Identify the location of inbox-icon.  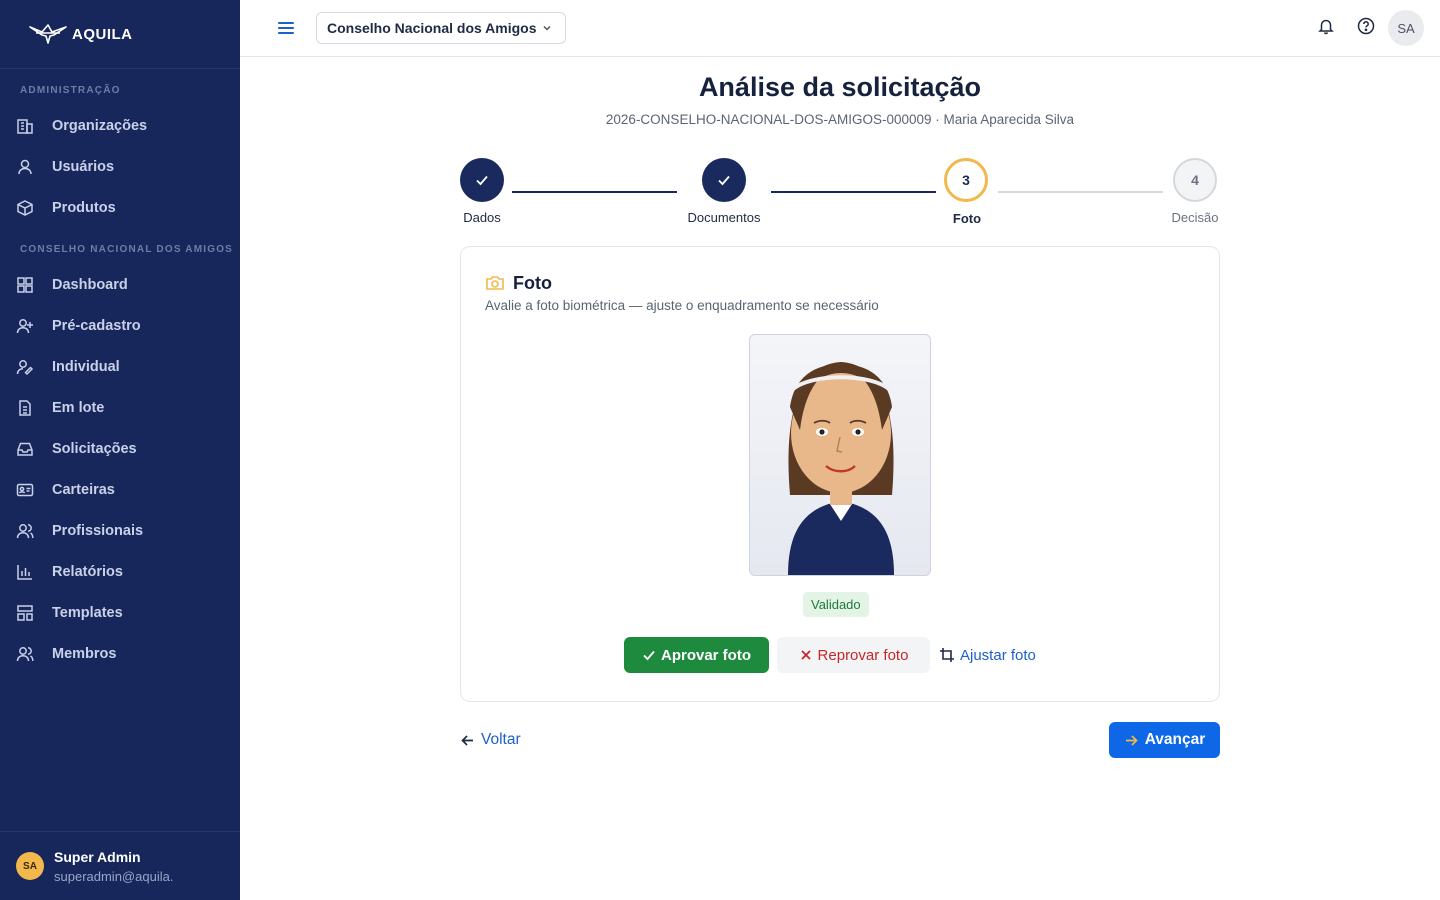
(25, 449).